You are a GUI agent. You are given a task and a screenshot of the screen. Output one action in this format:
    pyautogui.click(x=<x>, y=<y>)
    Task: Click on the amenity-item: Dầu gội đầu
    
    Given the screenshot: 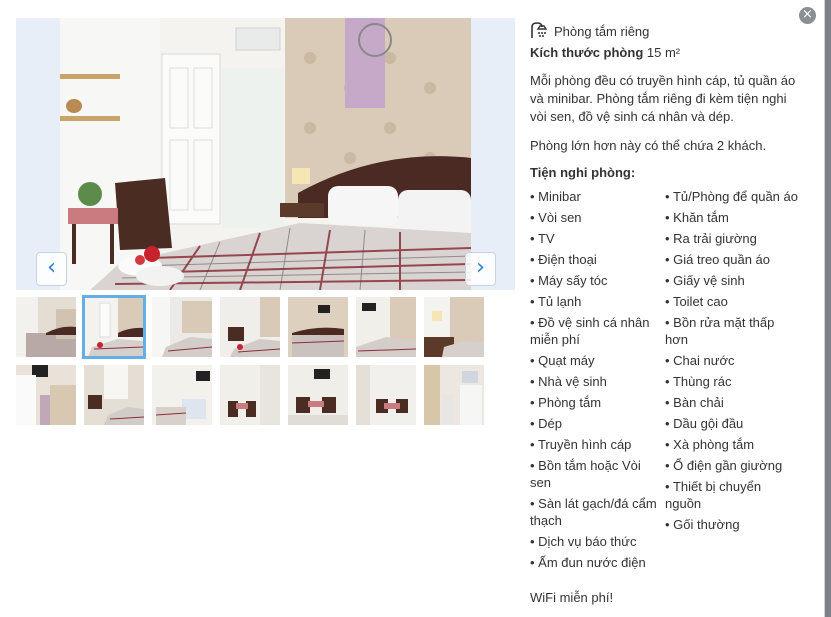 What is the action you would take?
    pyautogui.click(x=732, y=423)
    